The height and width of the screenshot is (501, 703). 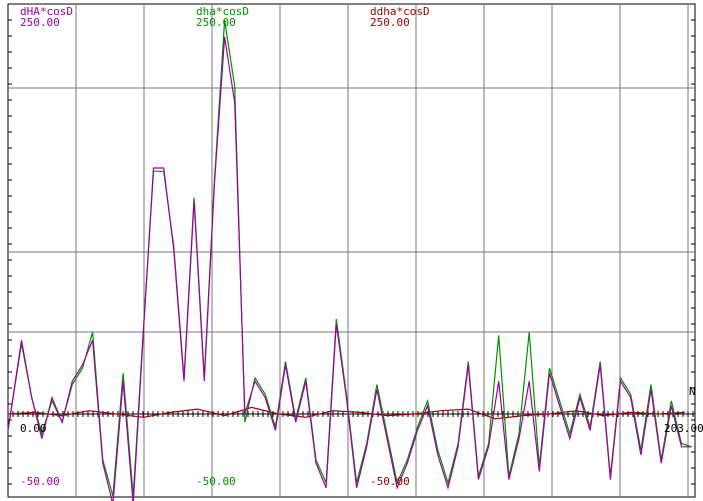 What do you see at coordinates (40, 481) in the screenshot?
I see `series-label-bottom-0: -50.00` at bounding box center [40, 481].